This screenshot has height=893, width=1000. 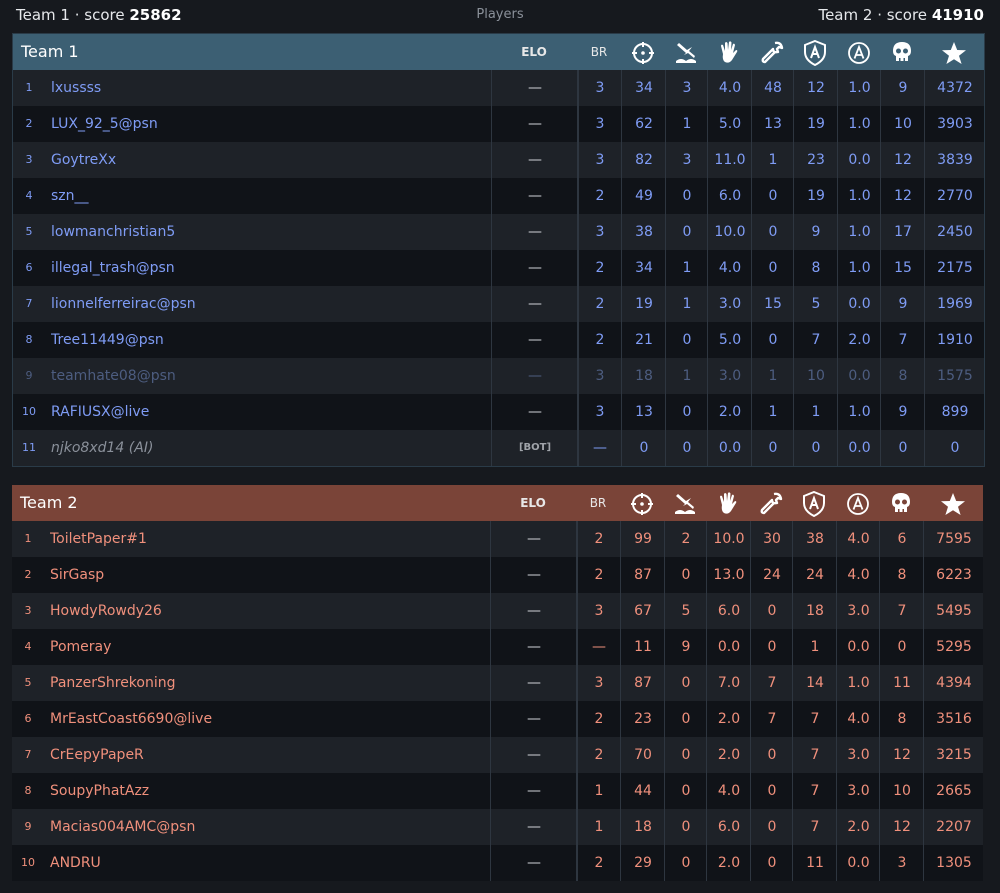 What do you see at coordinates (270, 827) in the screenshot?
I see `player-name: Macias004AMC@psn` at bounding box center [270, 827].